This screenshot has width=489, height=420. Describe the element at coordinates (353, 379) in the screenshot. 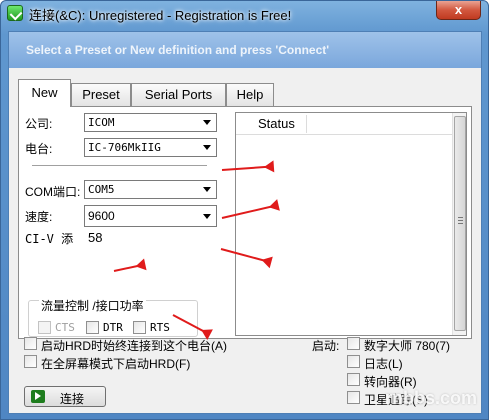

I see `rotator-checkbox` at that location.